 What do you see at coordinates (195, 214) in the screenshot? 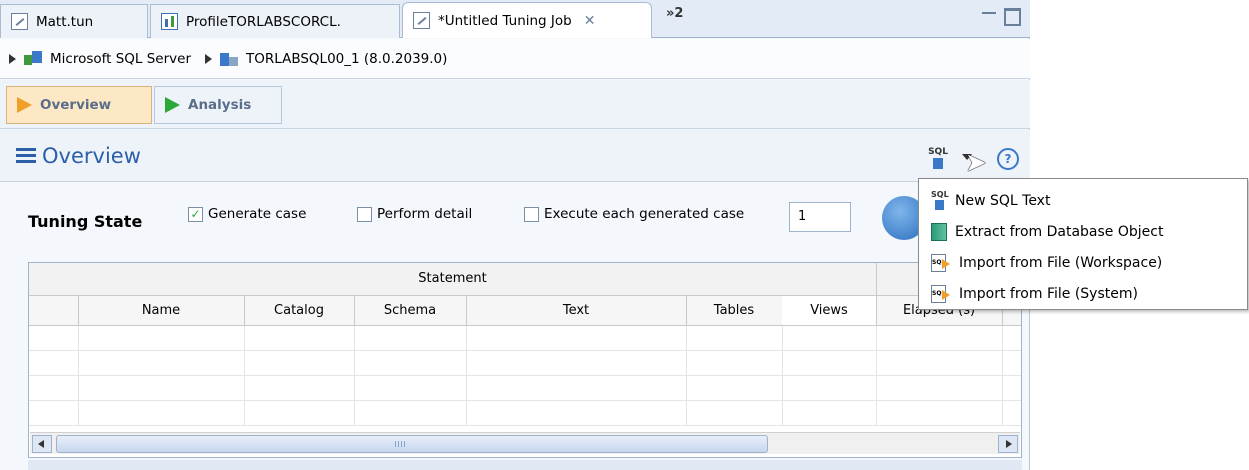
I see `checkbox-checked-icon: ✓` at bounding box center [195, 214].